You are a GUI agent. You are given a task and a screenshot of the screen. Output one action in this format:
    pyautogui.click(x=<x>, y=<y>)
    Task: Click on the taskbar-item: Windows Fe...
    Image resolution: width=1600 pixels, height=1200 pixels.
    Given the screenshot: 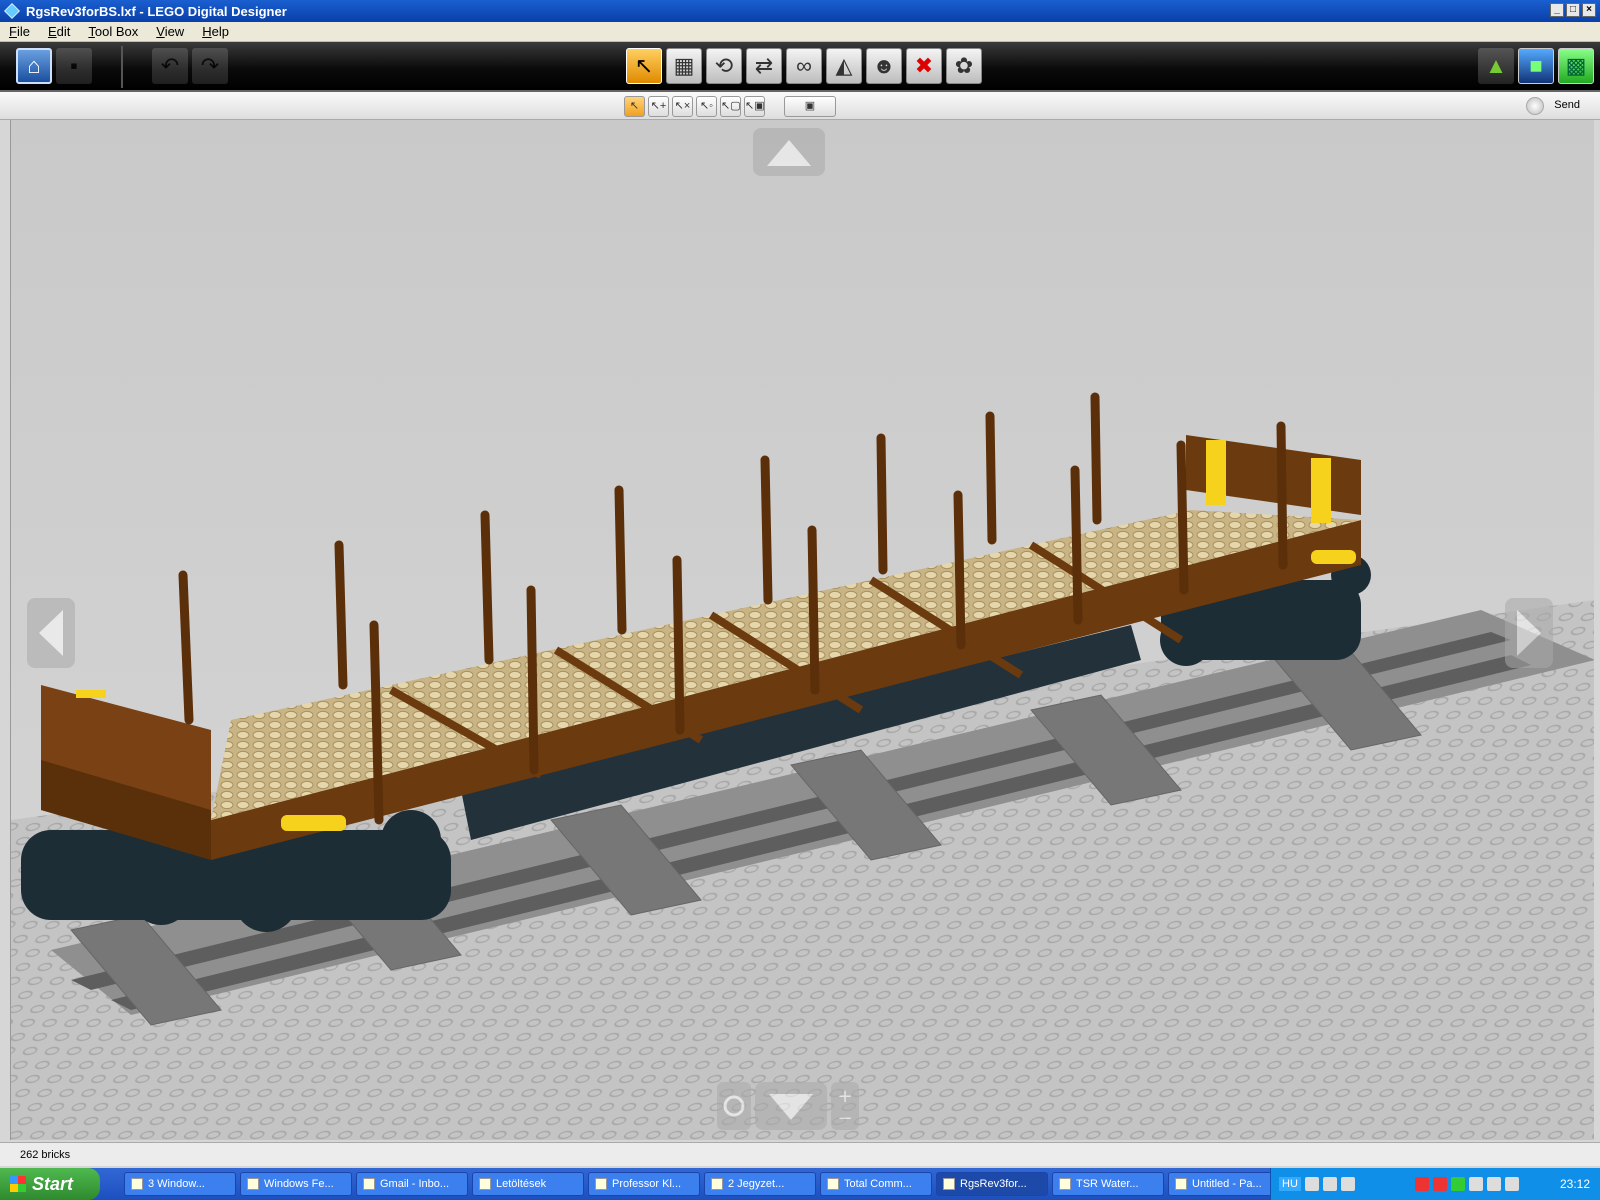 What is the action you would take?
    pyautogui.click(x=296, y=1184)
    